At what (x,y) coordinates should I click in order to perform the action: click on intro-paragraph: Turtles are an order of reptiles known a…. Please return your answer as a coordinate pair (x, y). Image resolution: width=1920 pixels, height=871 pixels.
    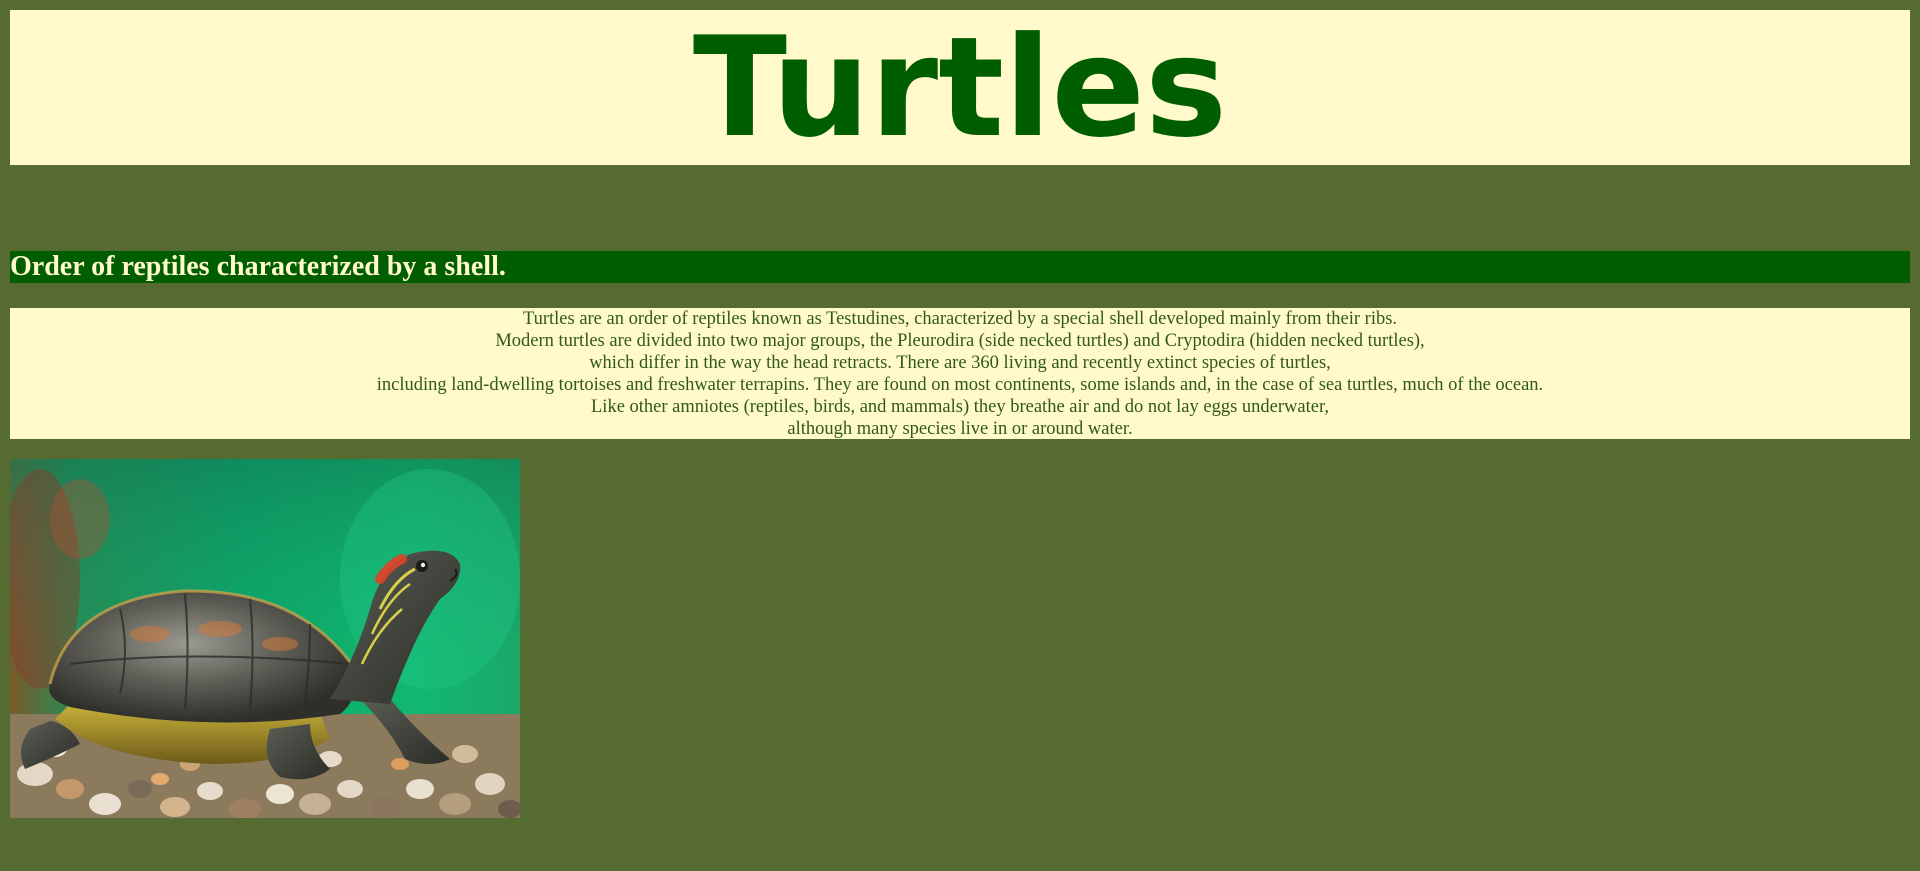
    Looking at the image, I should click on (960, 373).